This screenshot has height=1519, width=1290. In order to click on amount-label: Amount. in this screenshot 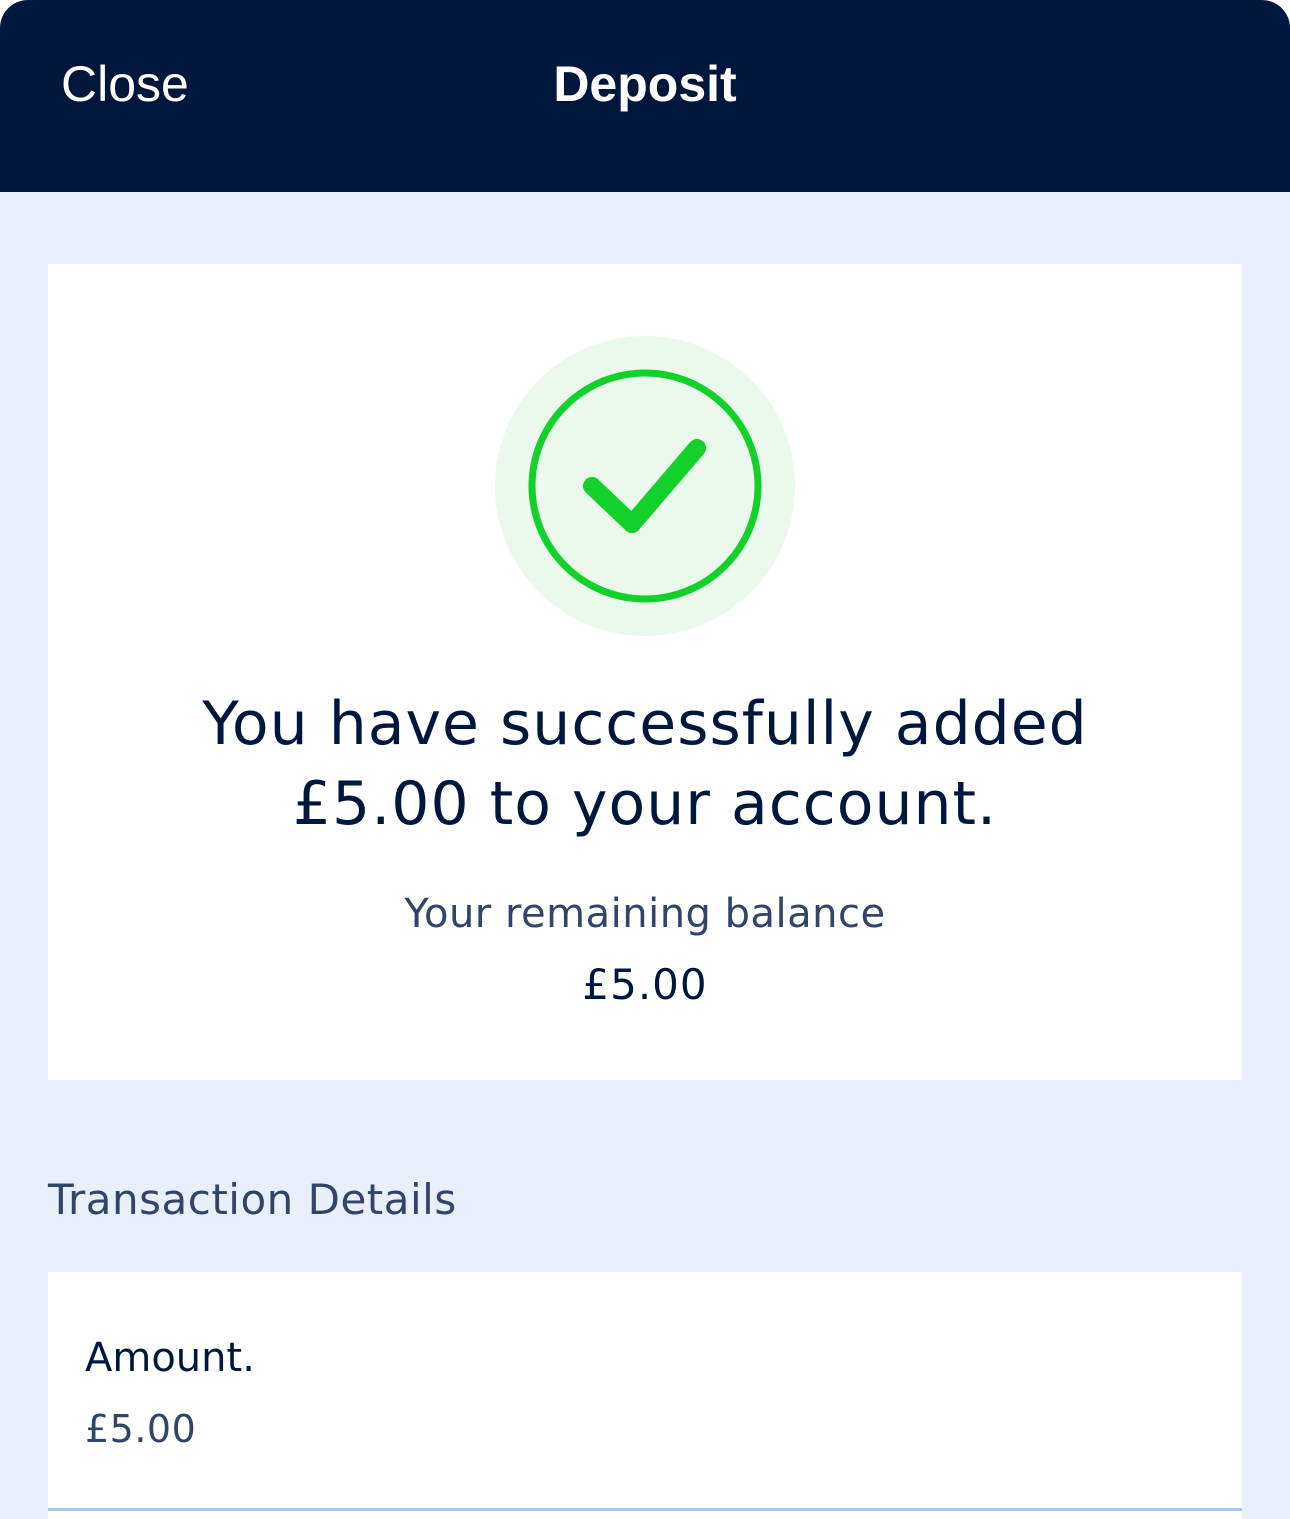, I will do `click(170, 1358)`.